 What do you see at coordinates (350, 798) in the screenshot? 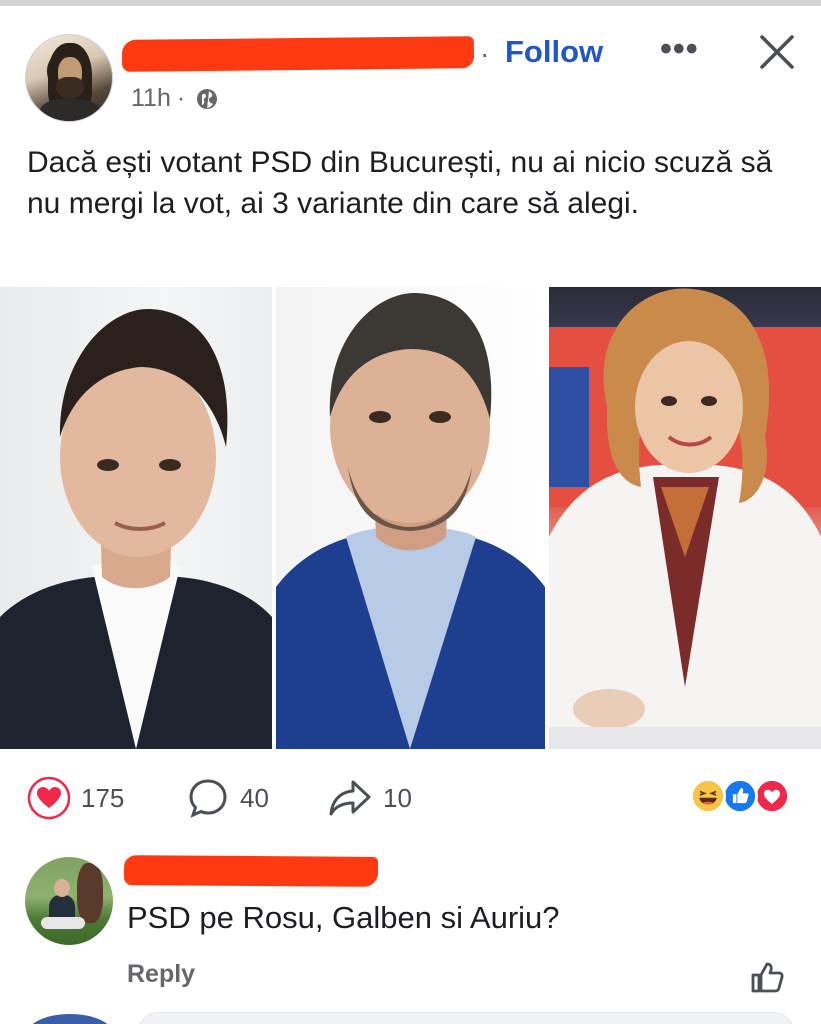
I see `share-icon` at bounding box center [350, 798].